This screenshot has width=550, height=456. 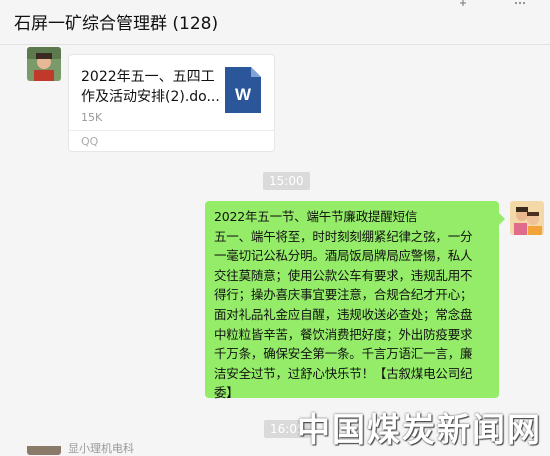 What do you see at coordinates (520, 4) in the screenshot?
I see `more-icon` at bounding box center [520, 4].